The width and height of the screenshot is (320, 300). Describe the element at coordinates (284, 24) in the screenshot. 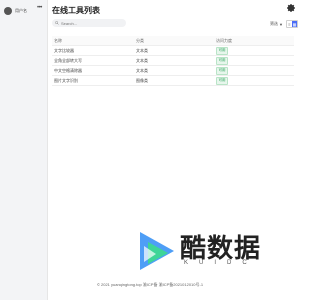

I see `toolbar: 筛选 ▼ ≡ ▦` at that location.